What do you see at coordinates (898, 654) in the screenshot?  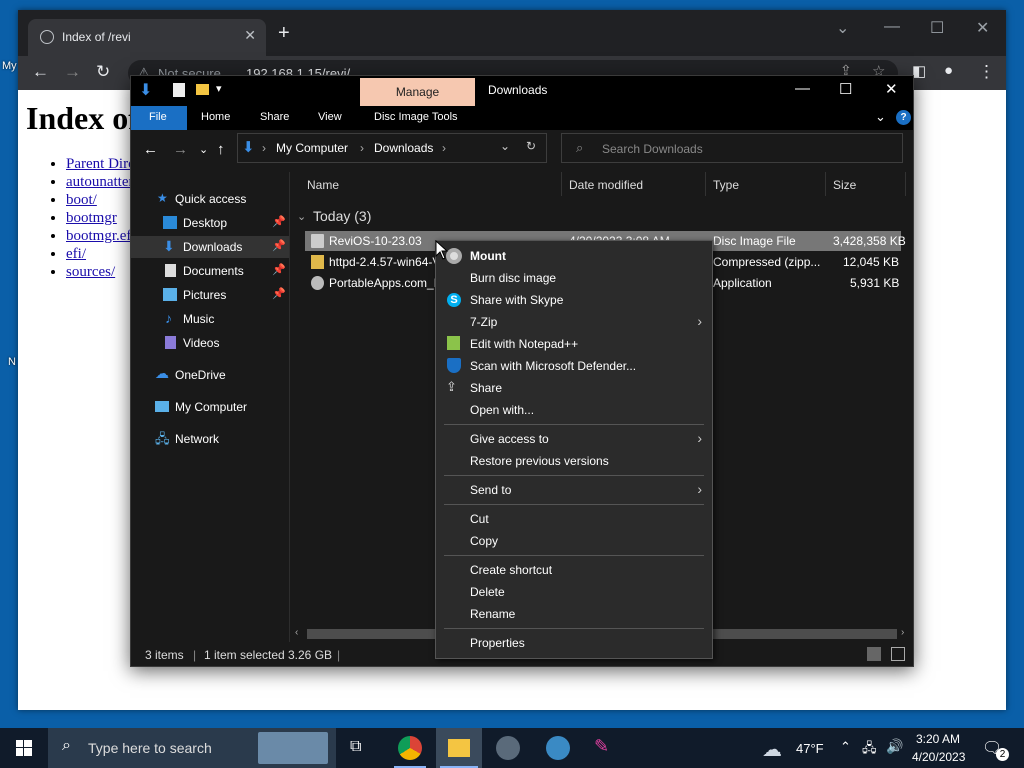 I see `large-icons-view-icon` at bounding box center [898, 654].